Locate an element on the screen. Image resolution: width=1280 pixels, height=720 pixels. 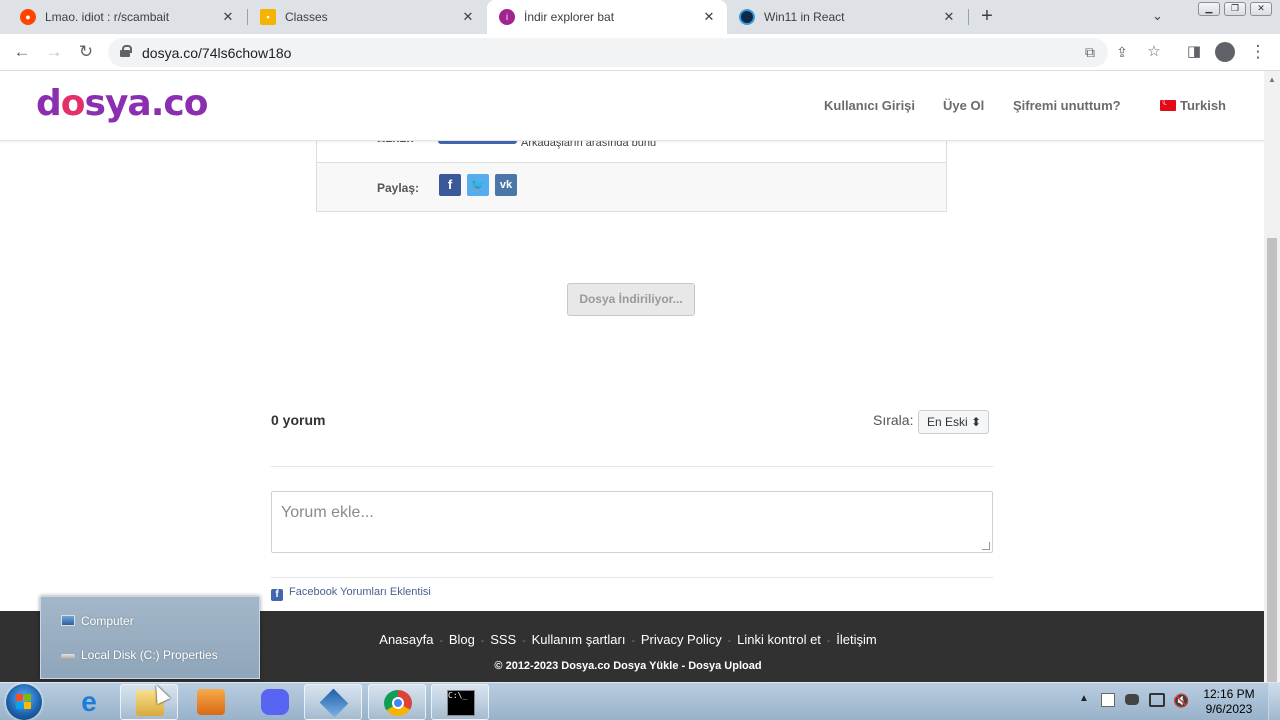
tab-title: Lmao. idiot : r/scambait is located at coordinates (107, 17).